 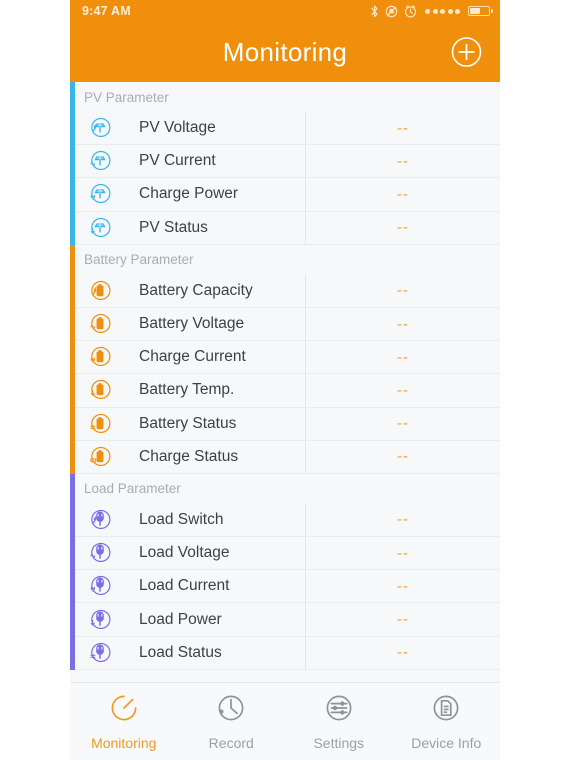 I want to click on alarm-icon, so click(x=410, y=11).